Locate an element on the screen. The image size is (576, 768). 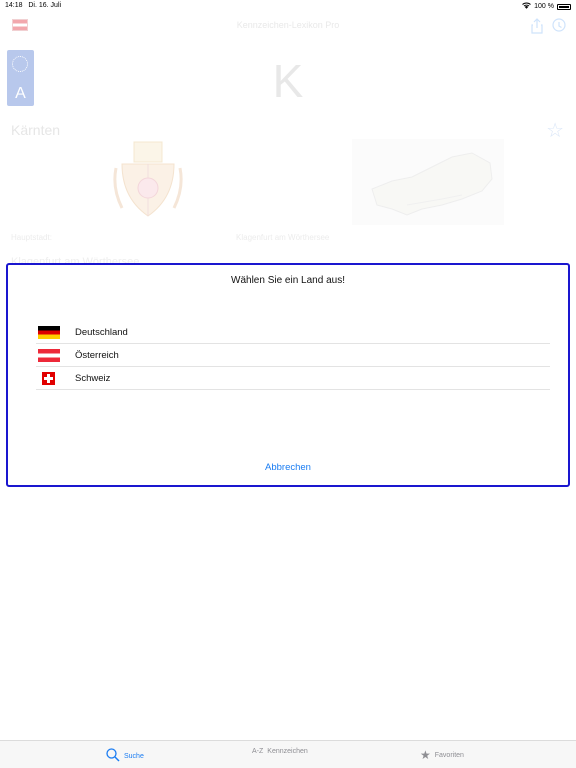
tab-label: Favoriten is located at coordinates (449, 755).